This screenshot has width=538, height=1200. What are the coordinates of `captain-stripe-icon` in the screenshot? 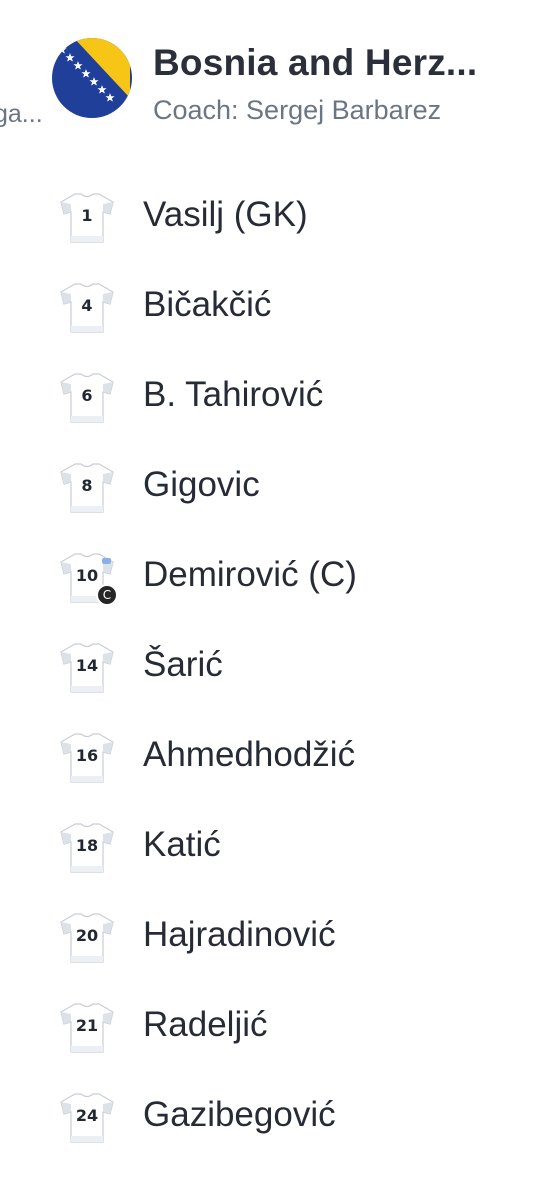 It's located at (106, 561).